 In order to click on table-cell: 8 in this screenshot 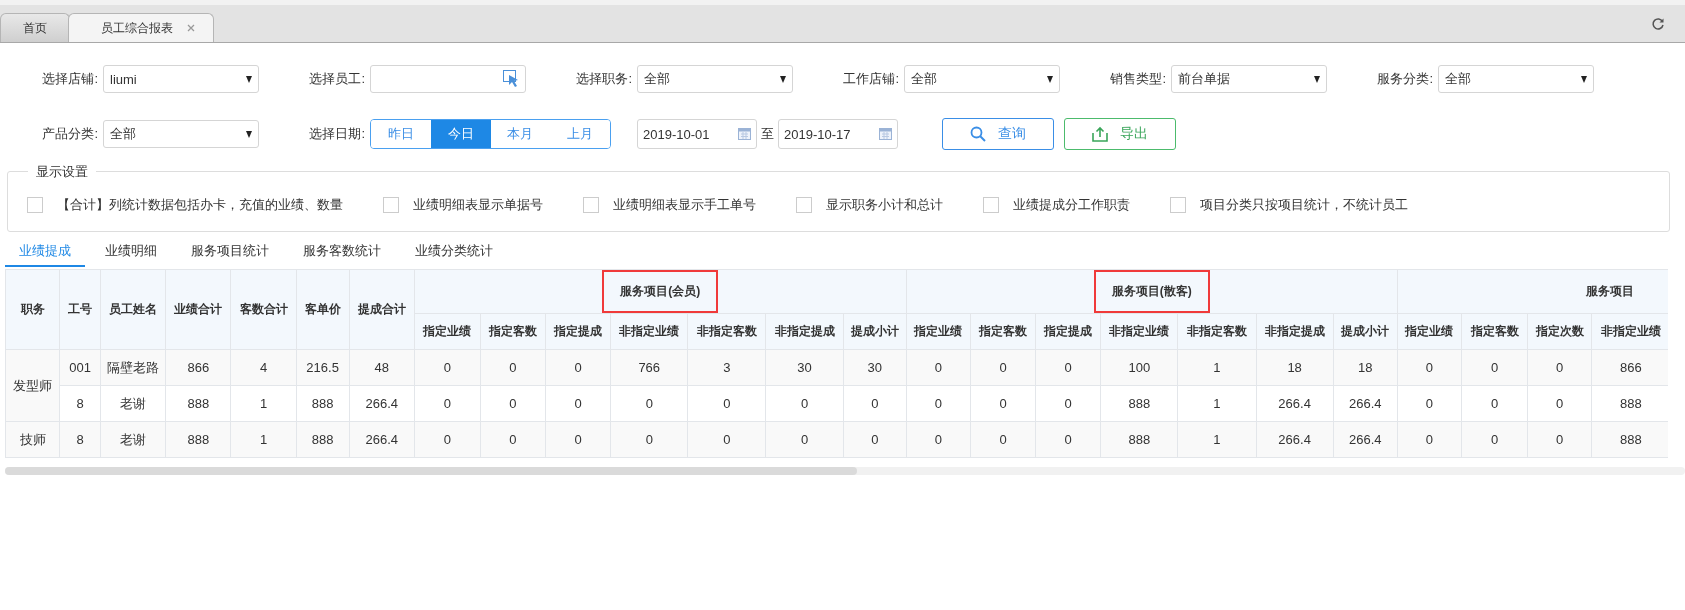, I will do `click(80, 439)`.